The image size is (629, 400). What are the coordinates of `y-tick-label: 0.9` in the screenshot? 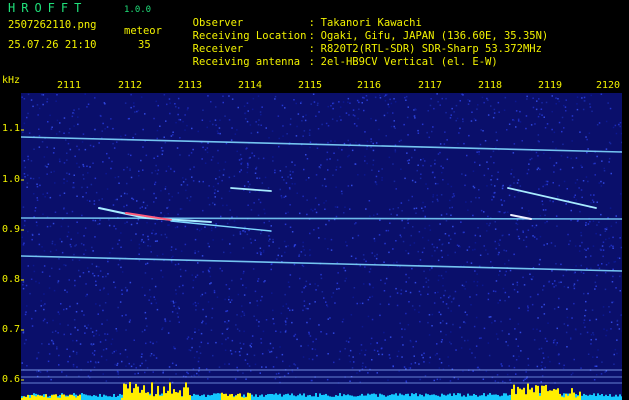 It's located at (11, 229).